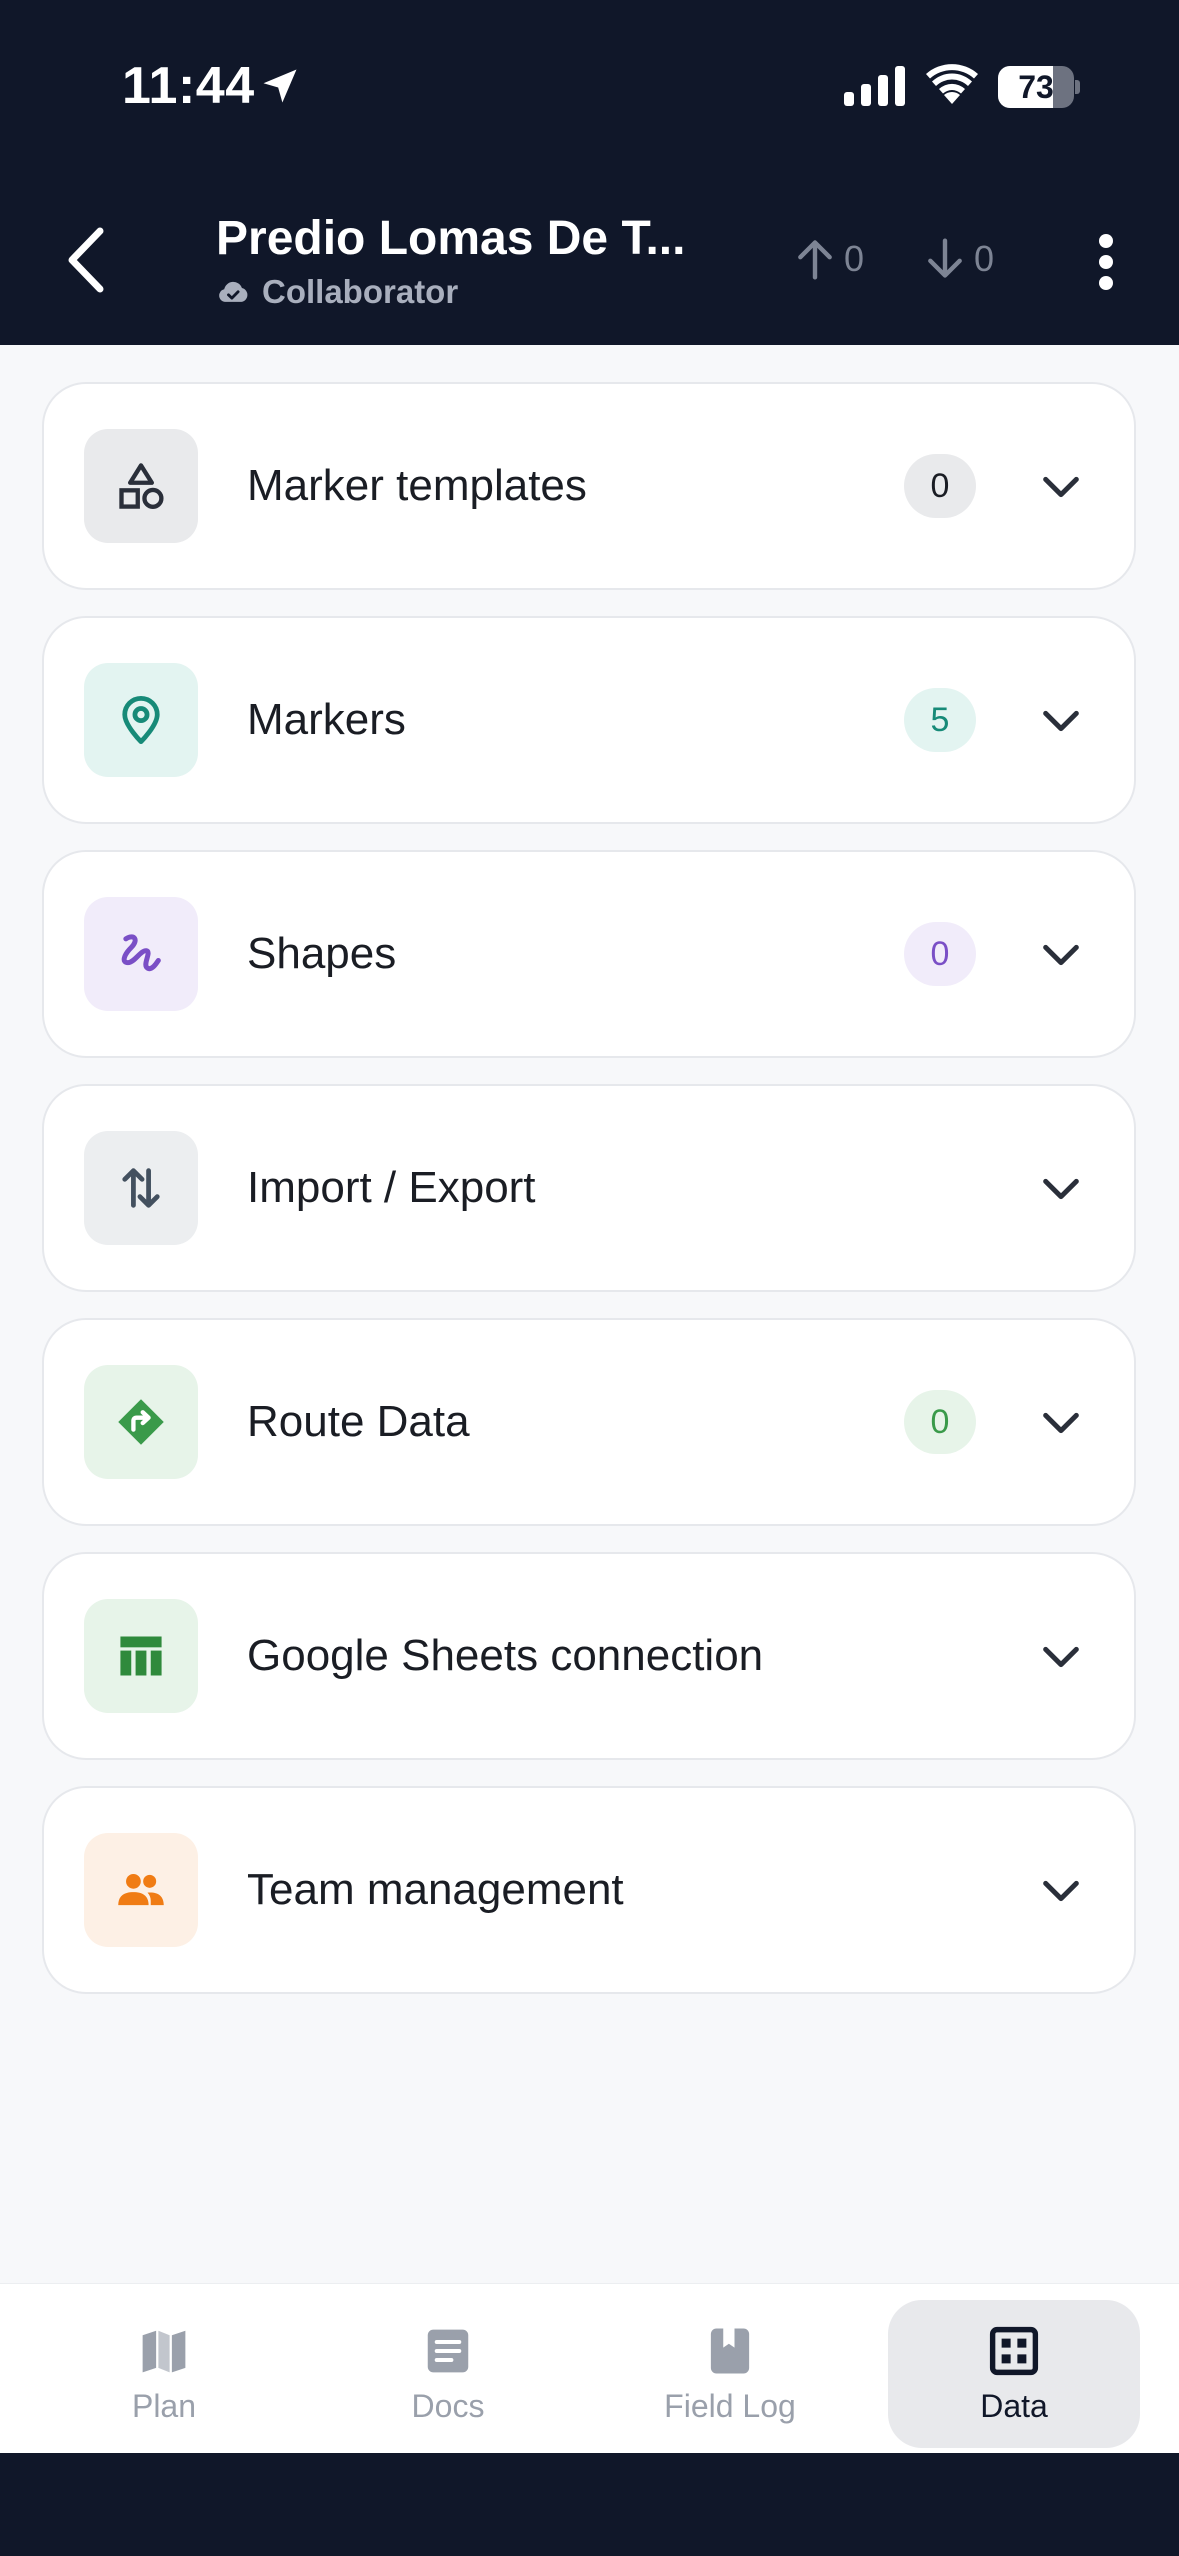 The width and height of the screenshot is (1179, 2556). What do you see at coordinates (730, 2350) in the screenshot?
I see `bookmark-book-icon` at bounding box center [730, 2350].